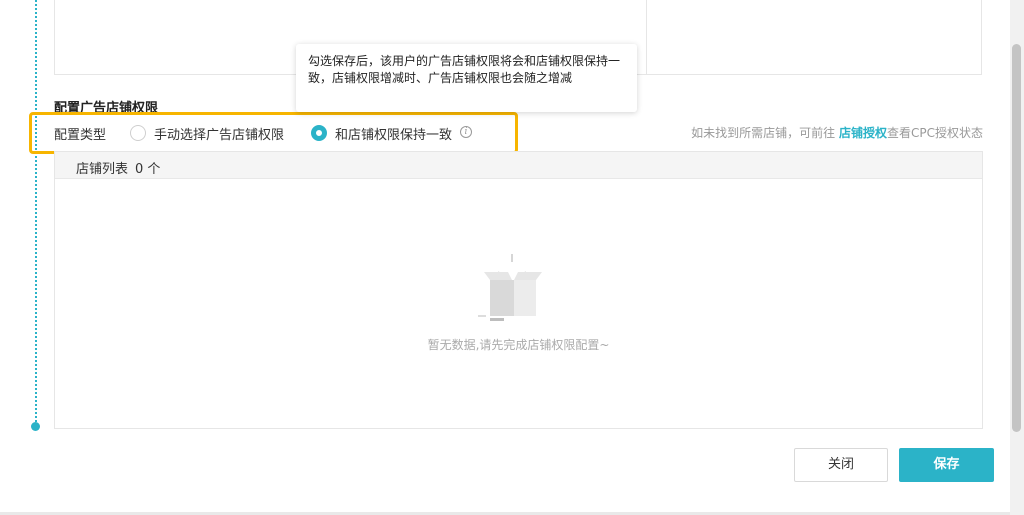 The height and width of the screenshot is (515, 1024). I want to click on empty-state-text: 暂无数据,请先完成店铺权限配置~, so click(518, 345).